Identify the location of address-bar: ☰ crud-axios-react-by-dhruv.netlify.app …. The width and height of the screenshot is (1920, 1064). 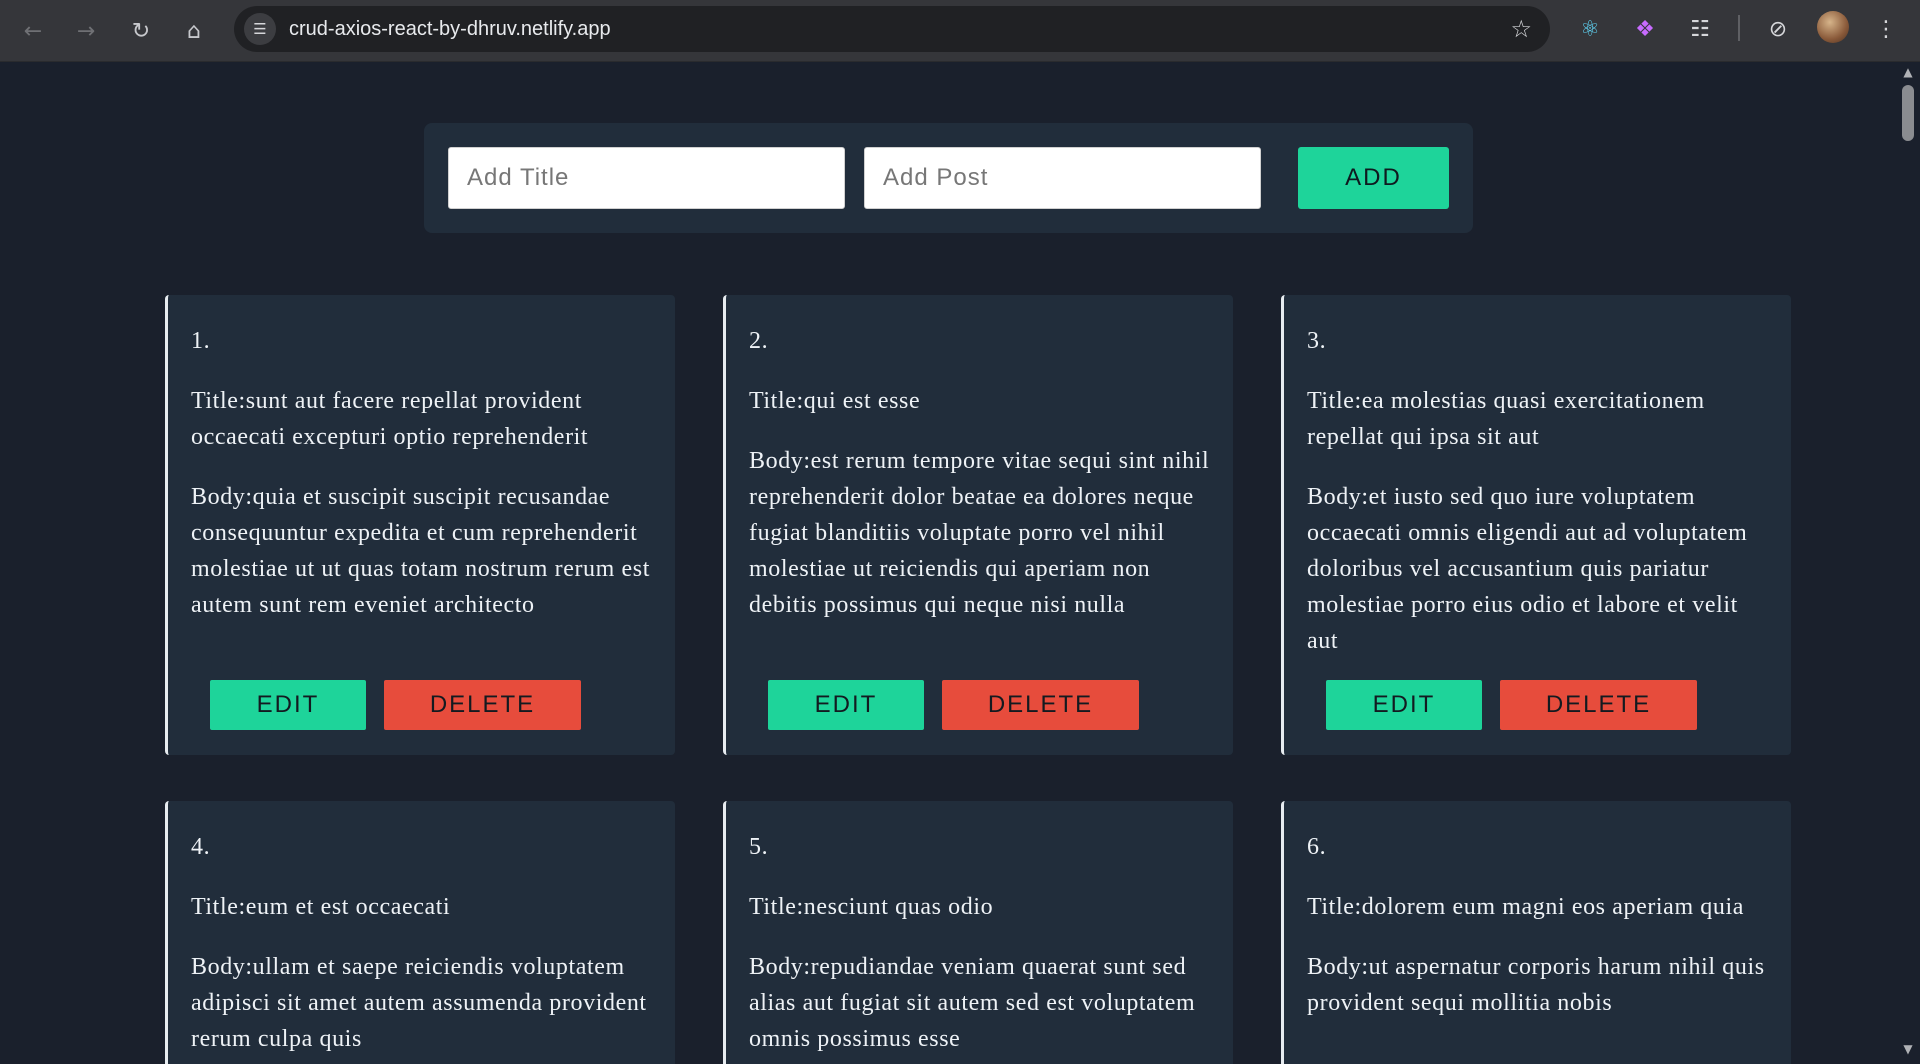
(892, 29).